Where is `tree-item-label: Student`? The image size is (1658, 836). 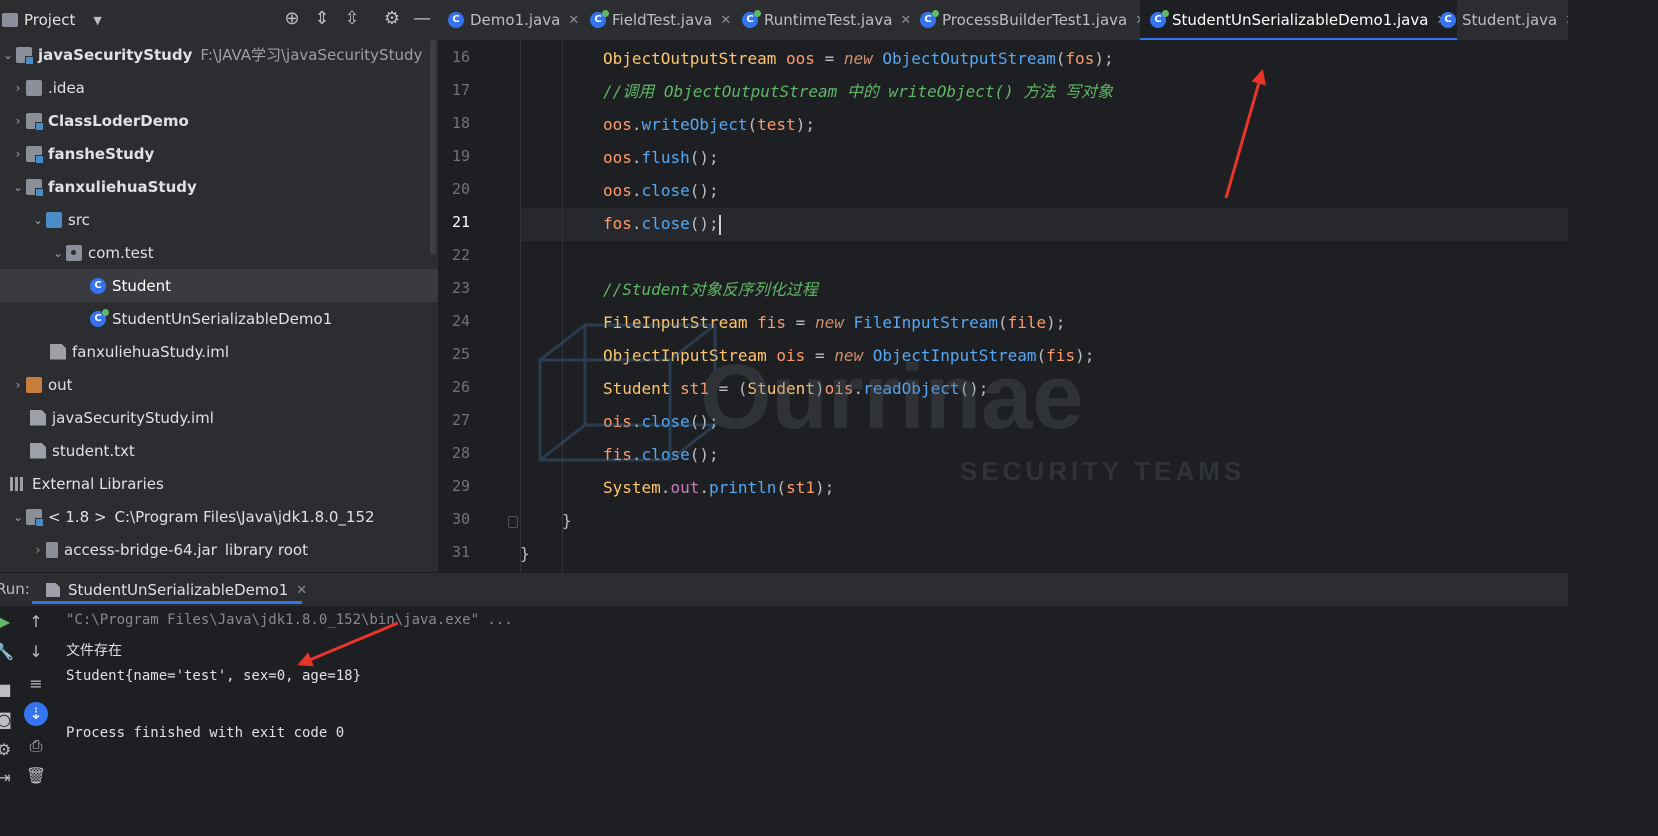 tree-item-label: Student is located at coordinates (142, 285).